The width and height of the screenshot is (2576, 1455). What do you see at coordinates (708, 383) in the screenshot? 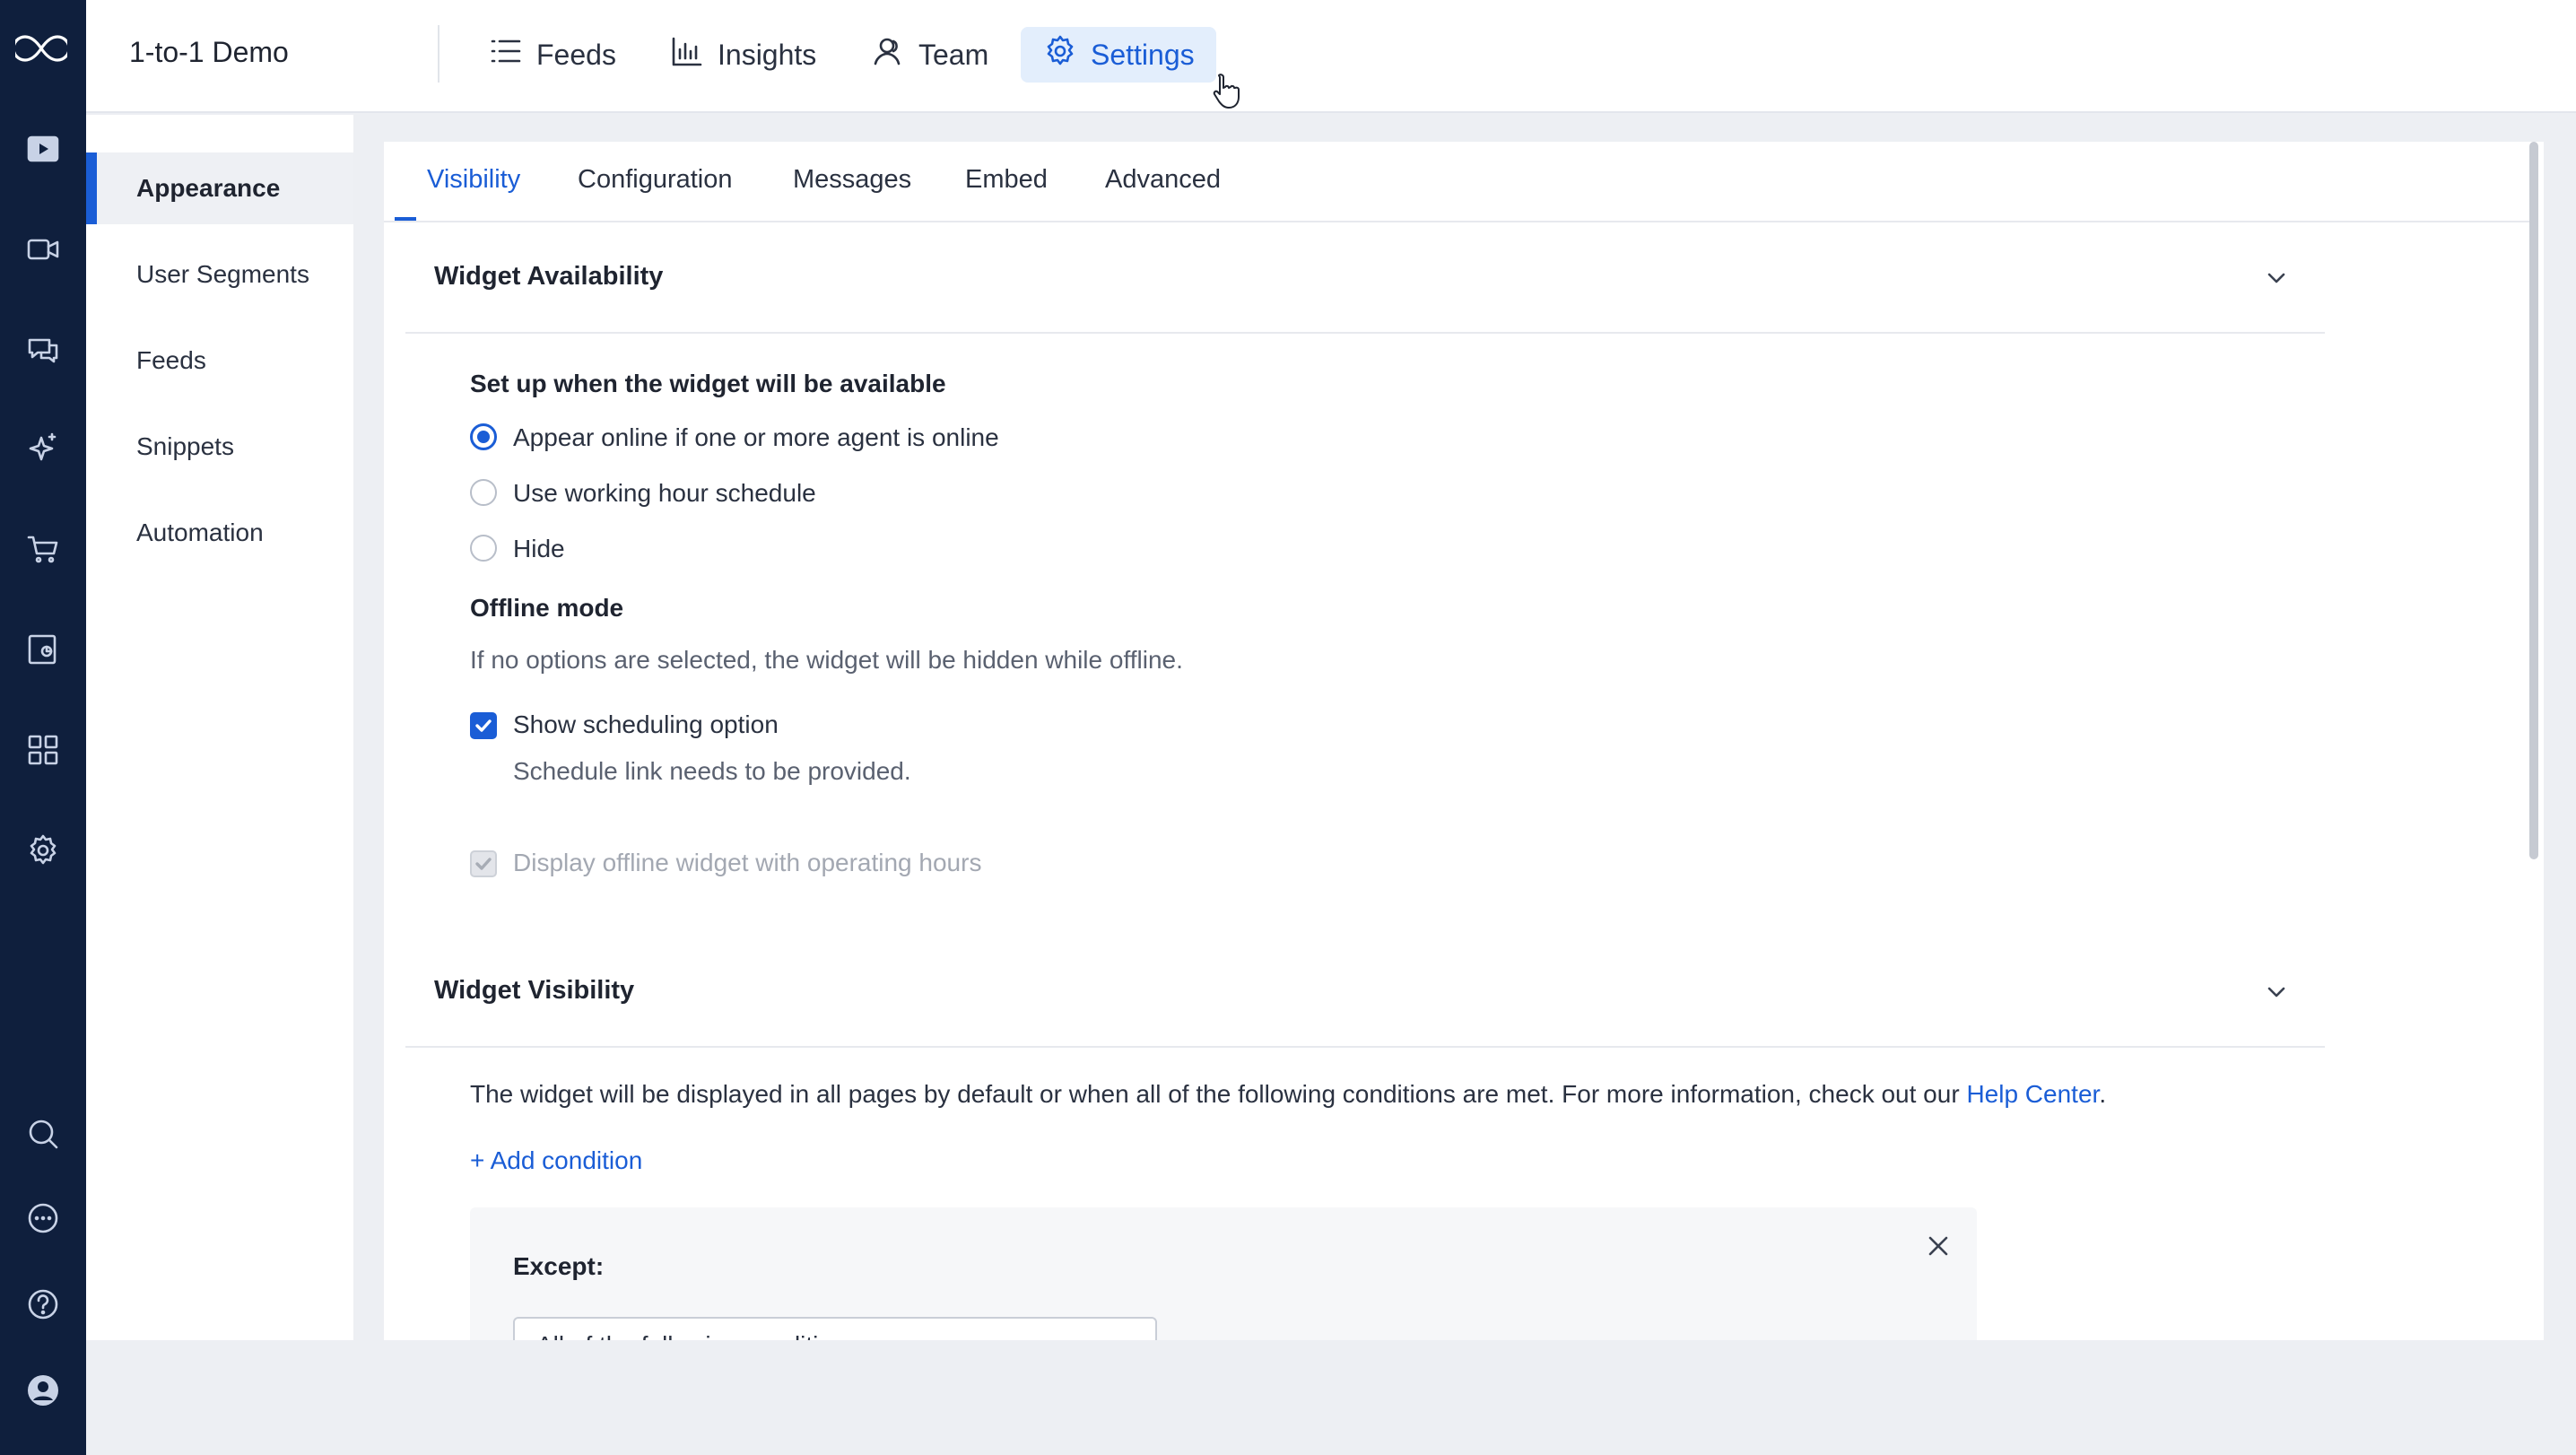
I see `availability-question: Set up when the widget will be available` at bounding box center [708, 383].